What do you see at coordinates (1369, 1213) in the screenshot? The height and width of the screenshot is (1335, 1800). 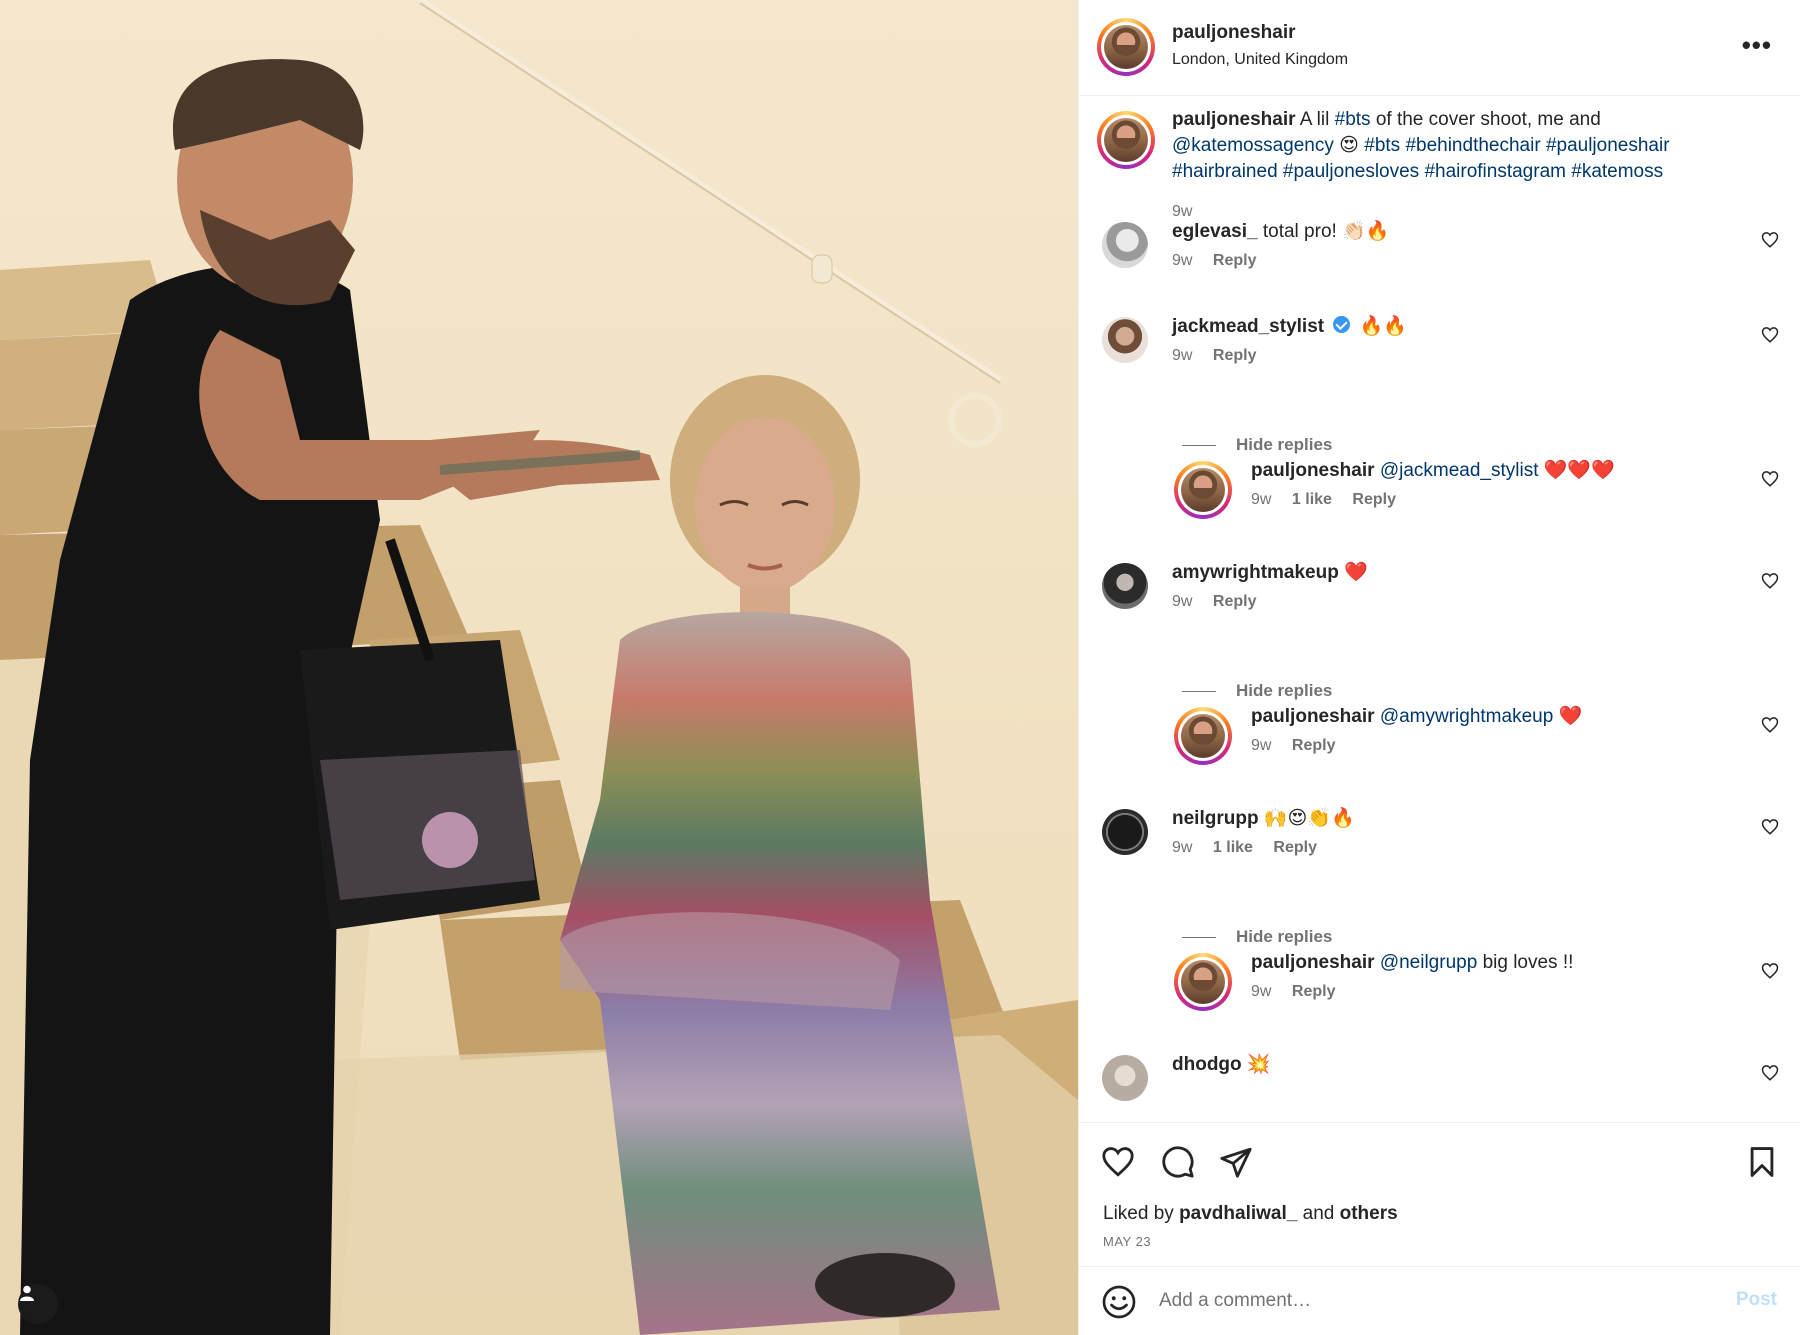 I see `liked-by-others: others` at bounding box center [1369, 1213].